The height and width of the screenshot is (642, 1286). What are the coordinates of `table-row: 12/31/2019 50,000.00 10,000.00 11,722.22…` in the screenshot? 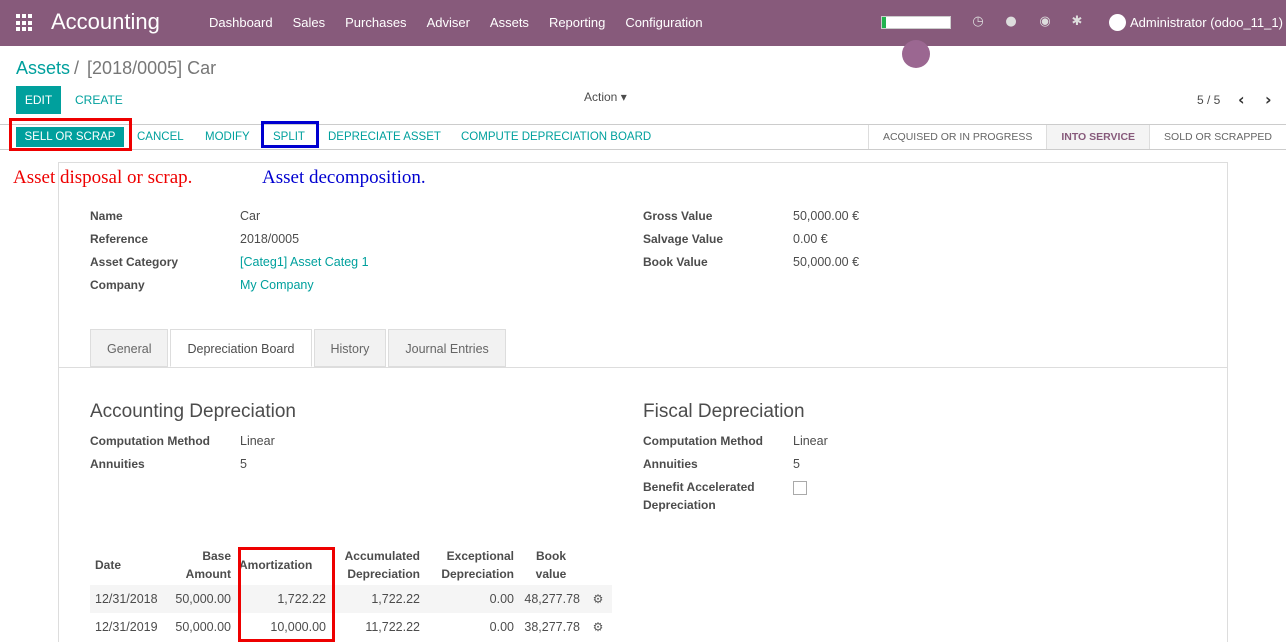 It's located at (351, 627).